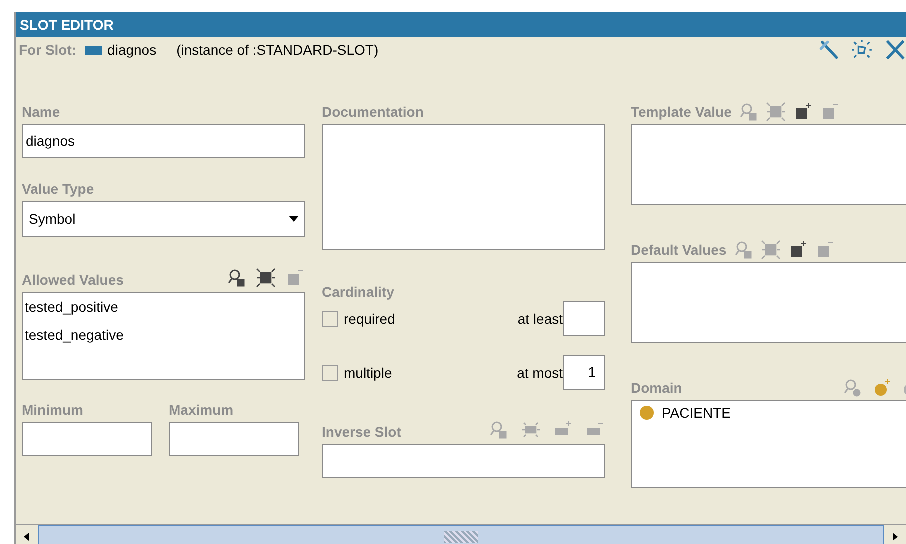 The height and width of the screenshot is (544, 906). What do you see at coordinates (201, 410) in the screenshot?
I see `maximum-label: Maximum` at bounding box center [201, 410].